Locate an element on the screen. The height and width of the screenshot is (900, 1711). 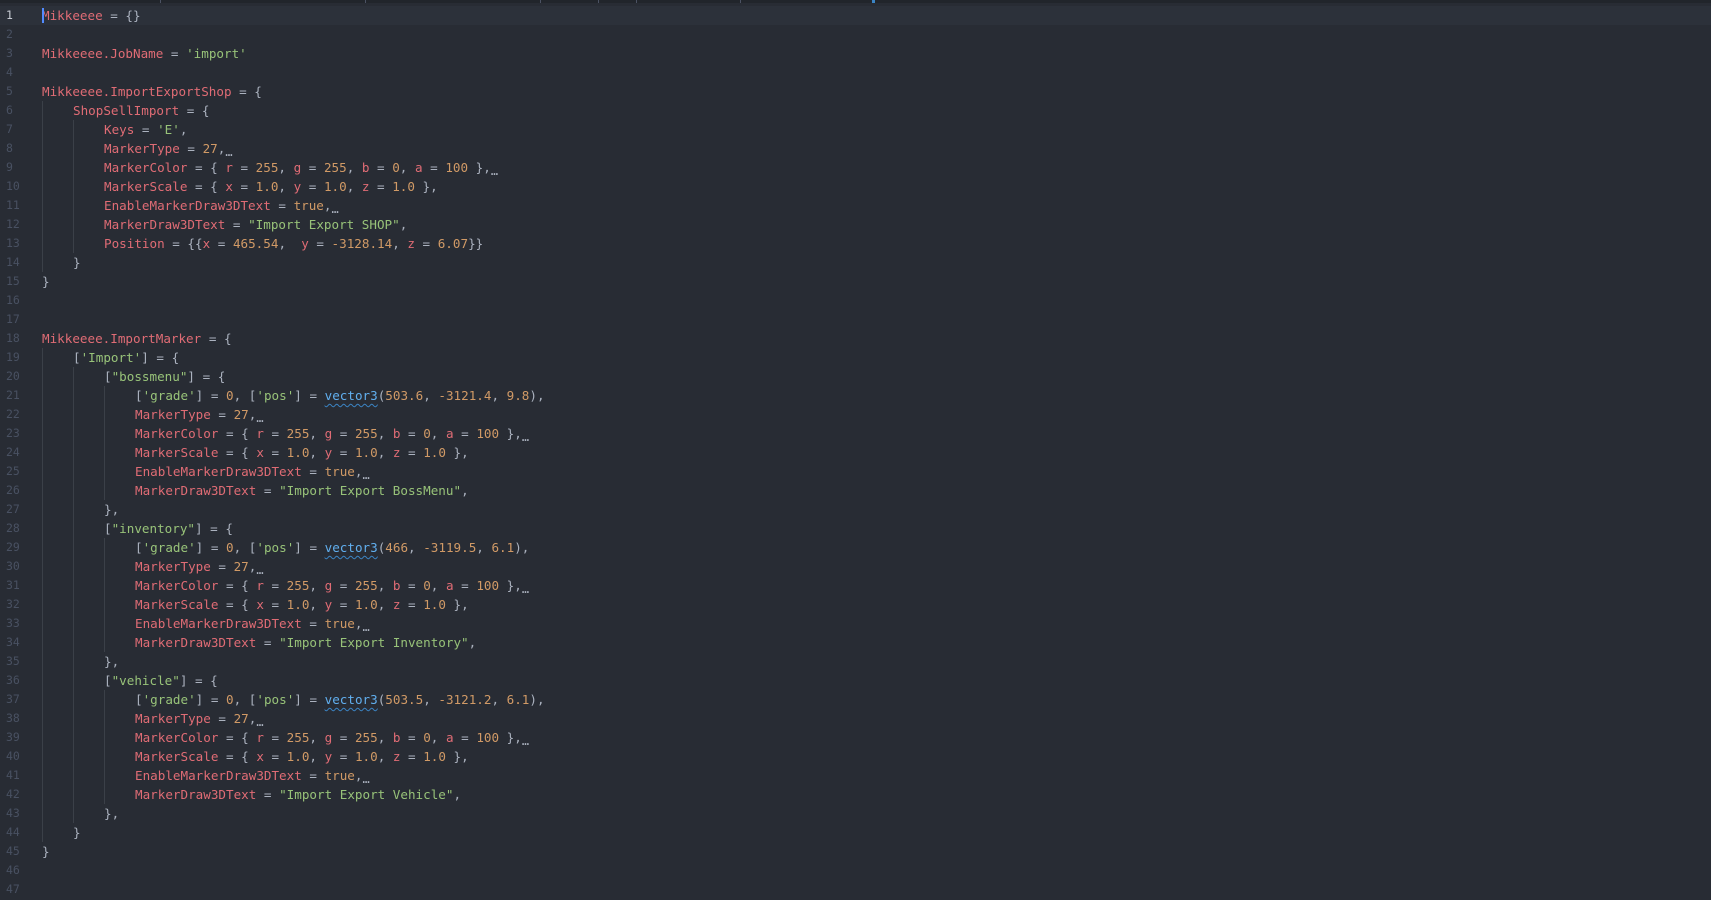
code-line: 27}, is located at coordinates (855, 509).